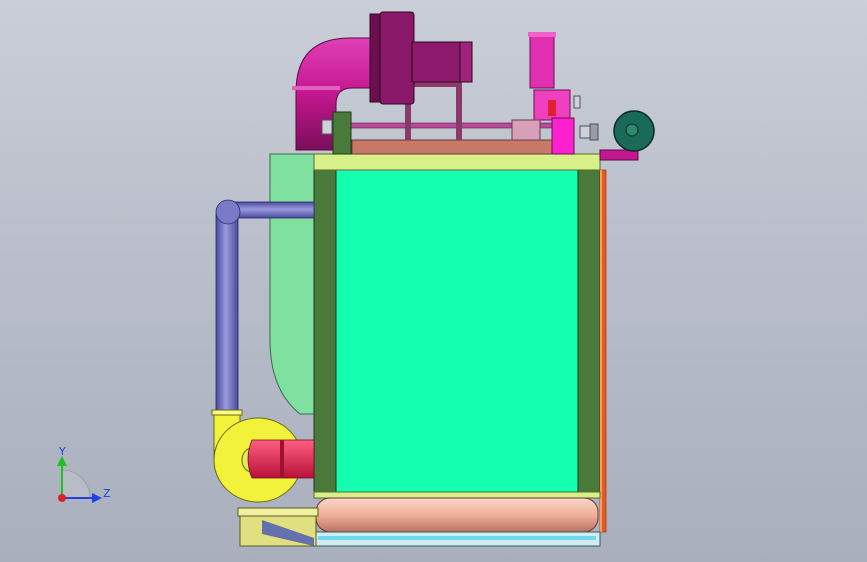 The image size is (867, 562). I want to click on blue-pipe-horizontal, so click(271, 210).